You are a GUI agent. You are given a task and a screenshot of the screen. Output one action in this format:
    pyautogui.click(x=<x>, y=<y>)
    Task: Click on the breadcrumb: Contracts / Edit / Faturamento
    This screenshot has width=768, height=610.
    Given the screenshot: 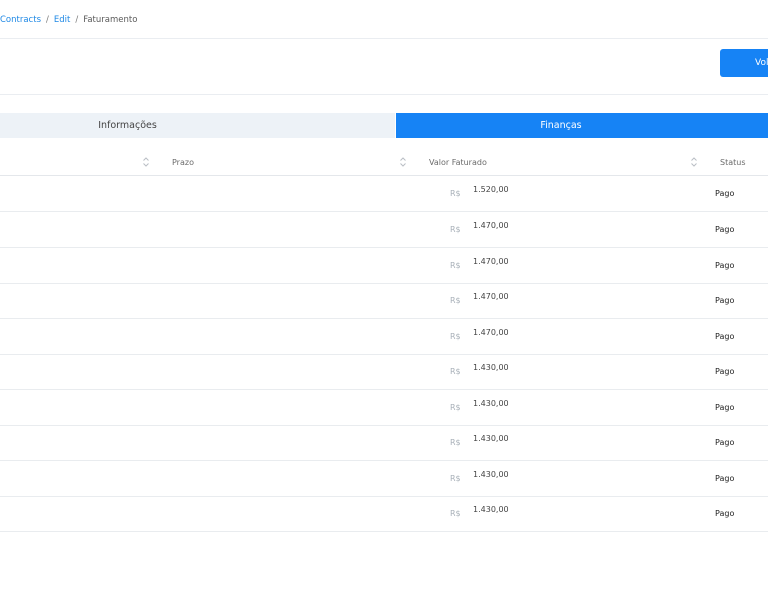 What is the action you would take?
    pyautogui.click(x=68, y=20)
    